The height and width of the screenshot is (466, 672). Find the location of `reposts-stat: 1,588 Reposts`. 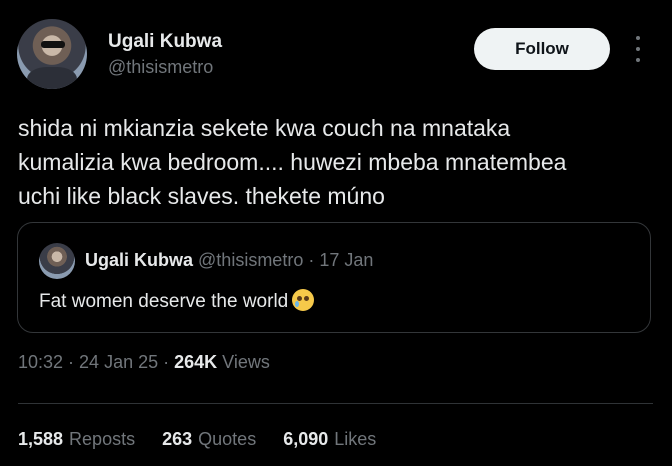

reposts-stat: 1,588 Reposts is located at coordinates (76, 439).